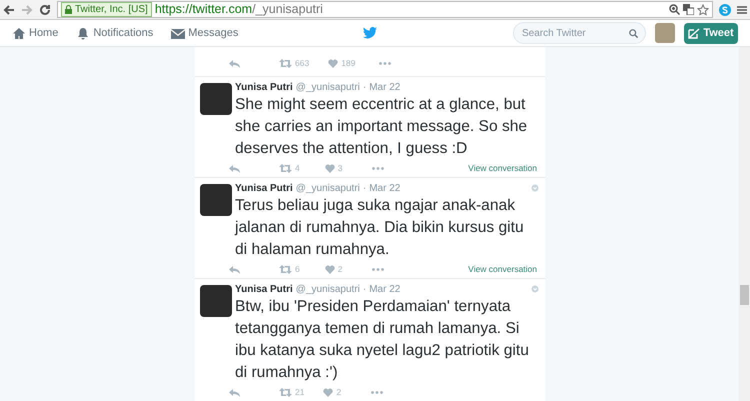 The image size is (750, 401). Describe the element at coordinates (744, 224) in the screenshot. I see `scrollbar` at that location.